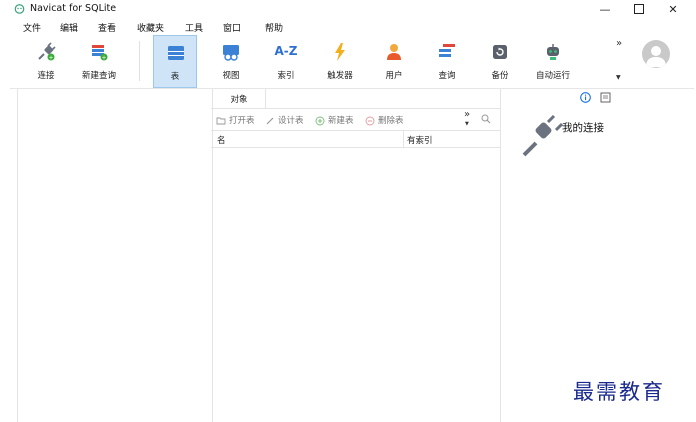 This screenshot has height=422, width=696. I want to click on trigger-label: 触发器, so click(340, 76).